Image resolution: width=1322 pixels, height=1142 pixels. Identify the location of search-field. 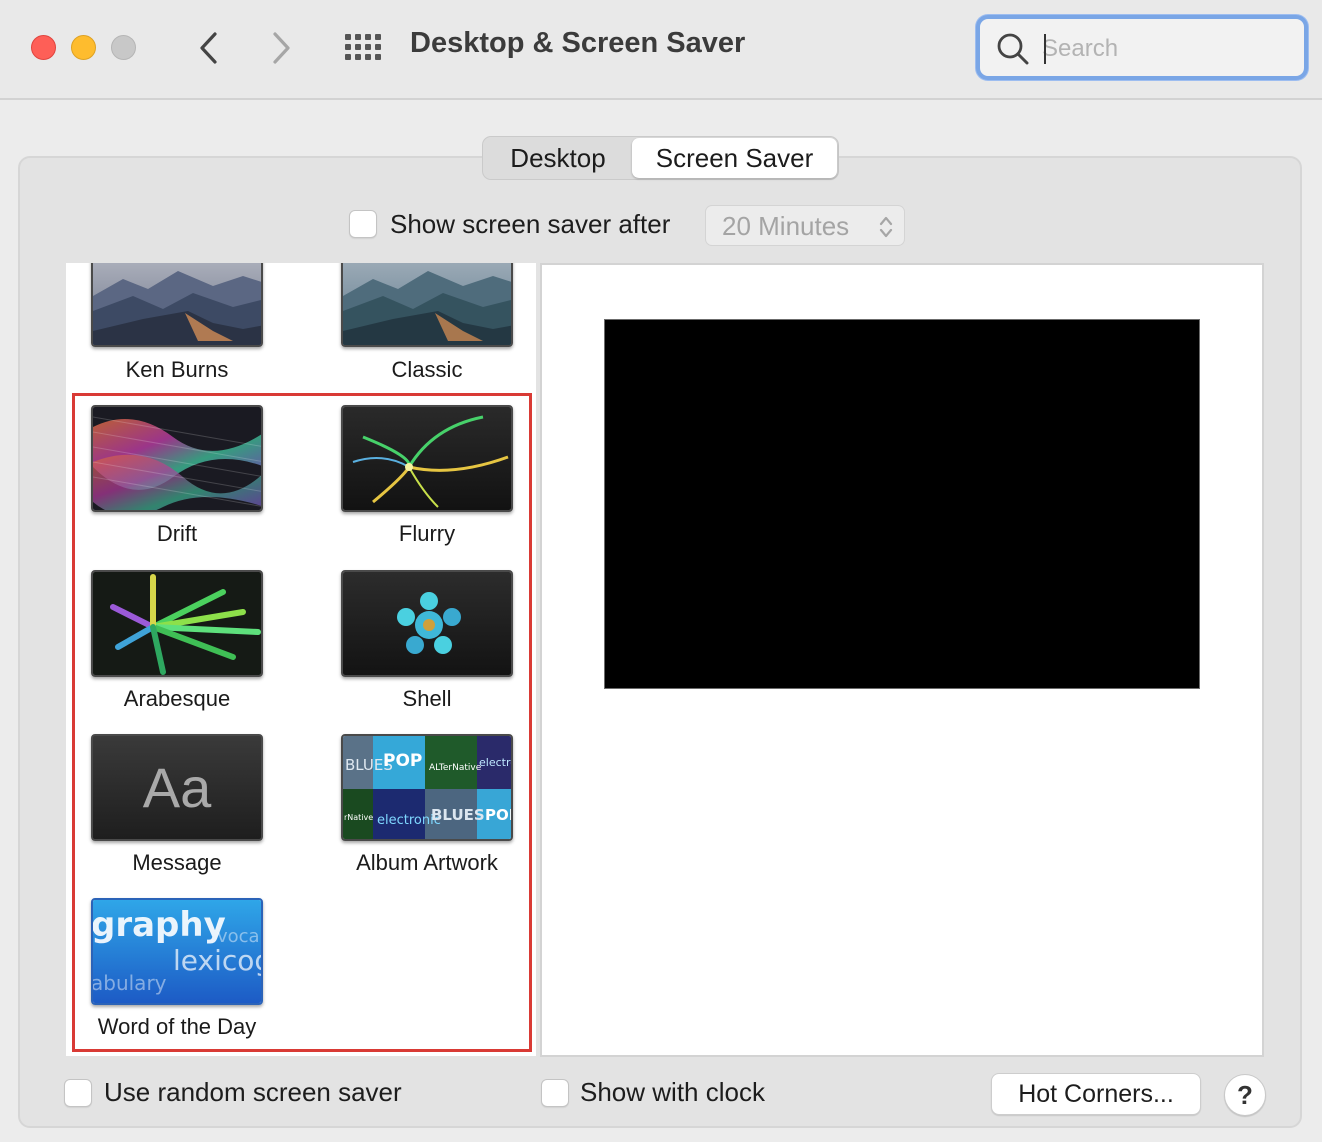
(1142, 47).